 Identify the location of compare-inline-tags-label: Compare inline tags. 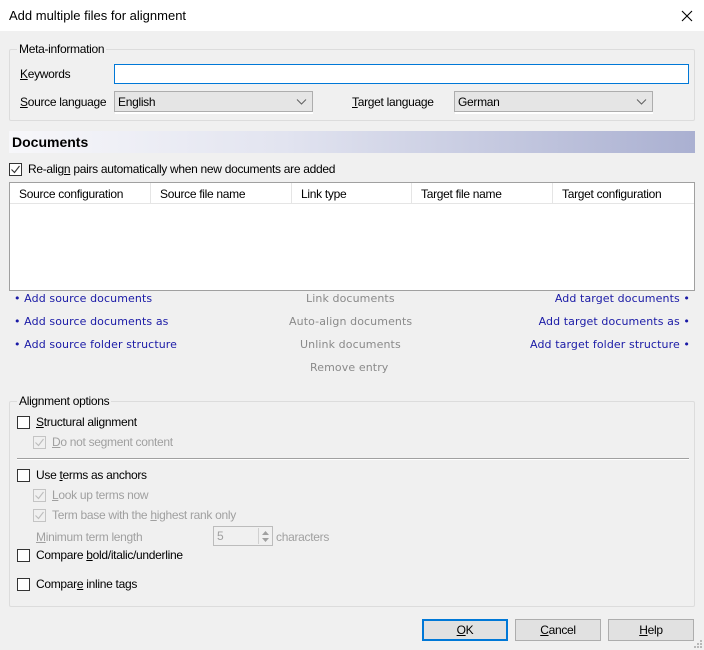
(86, 584).